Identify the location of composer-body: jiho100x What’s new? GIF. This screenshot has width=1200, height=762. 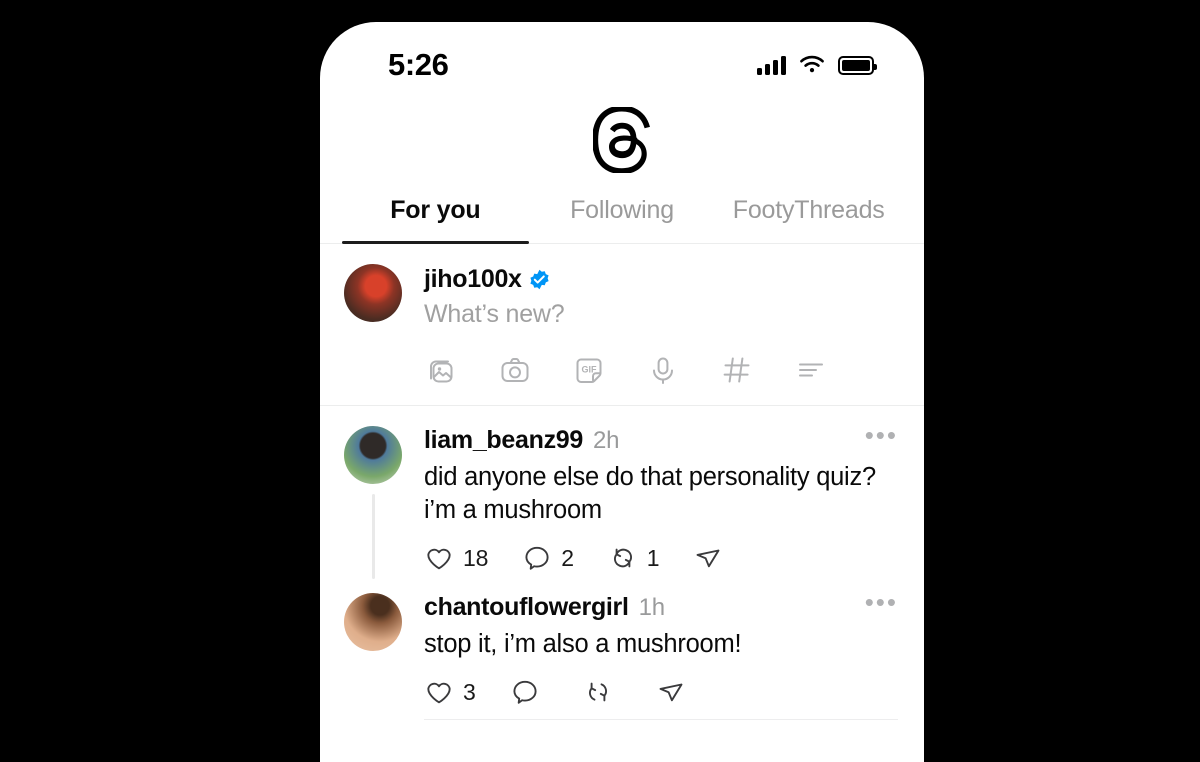
(650, 325).